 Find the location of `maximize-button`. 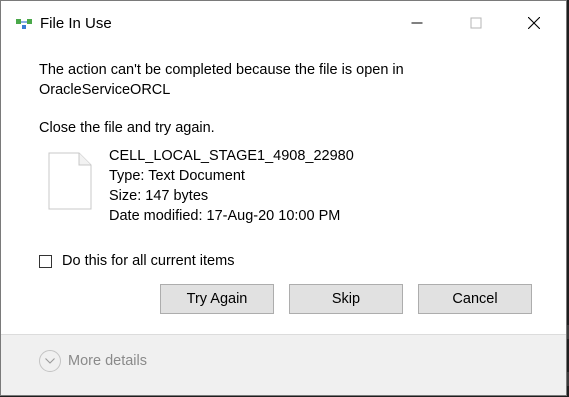

maximize-button is located at coordinates (476, 23).